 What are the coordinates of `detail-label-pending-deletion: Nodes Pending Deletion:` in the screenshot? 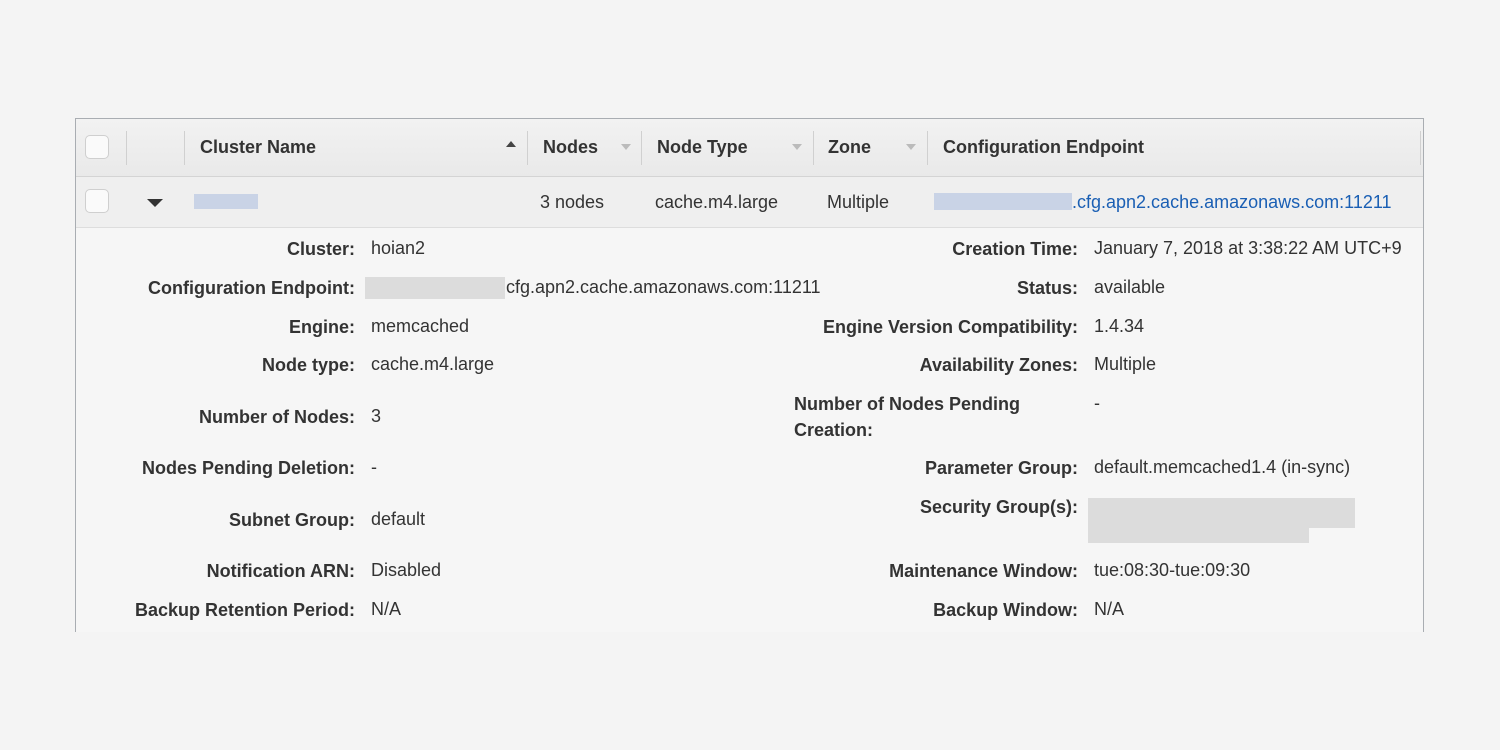 It's located at (248, 468).